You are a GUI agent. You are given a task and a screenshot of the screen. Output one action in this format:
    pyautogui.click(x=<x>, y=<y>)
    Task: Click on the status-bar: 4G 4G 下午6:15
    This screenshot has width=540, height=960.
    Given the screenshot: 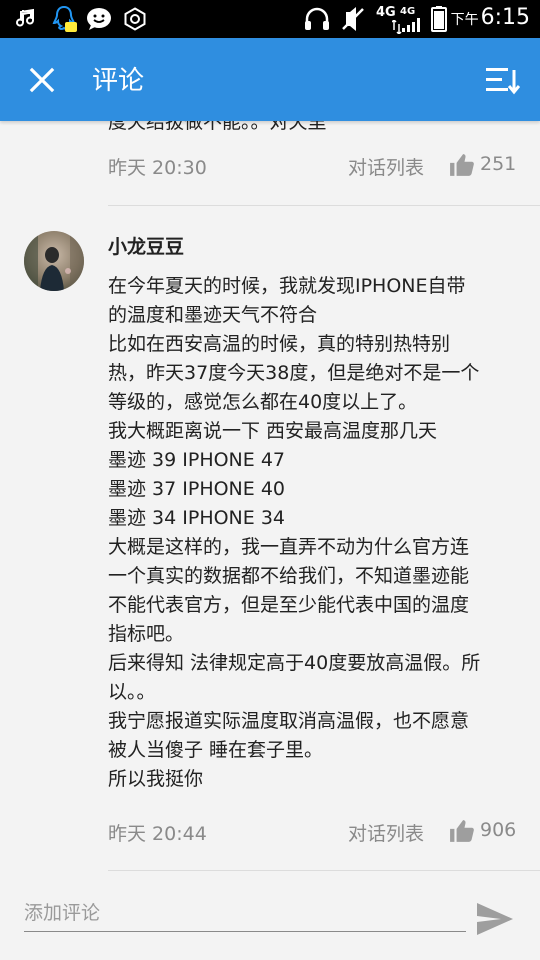 What is the action you would take?
    pyautogui.click(x=270, y=19)
    